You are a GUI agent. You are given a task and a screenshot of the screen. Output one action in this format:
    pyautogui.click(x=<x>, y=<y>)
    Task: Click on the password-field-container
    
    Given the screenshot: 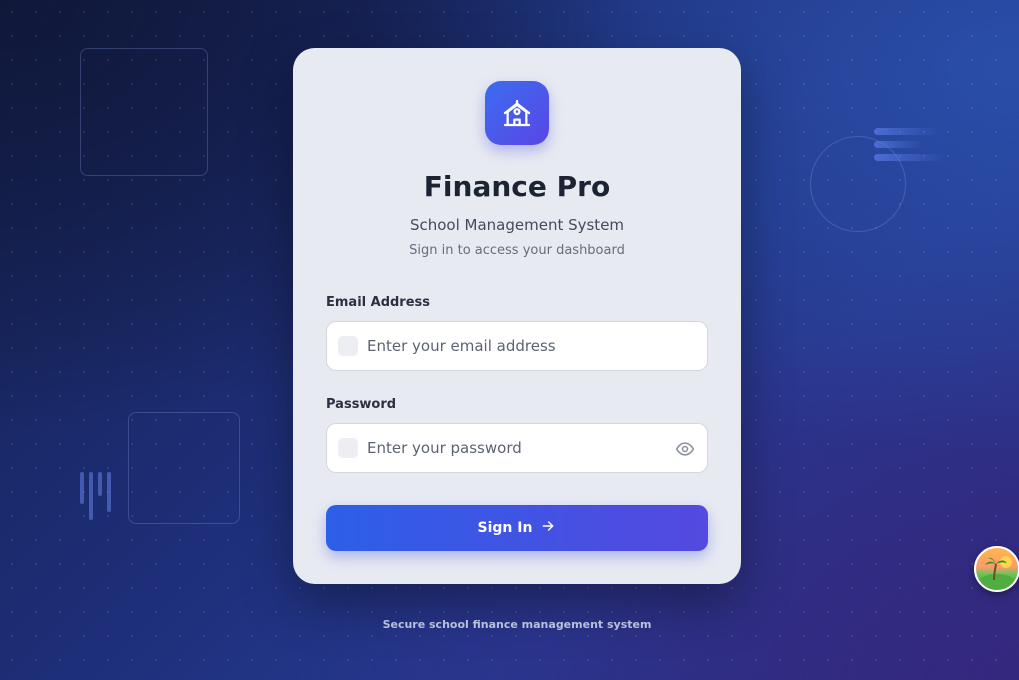 What is the action you would take?
    pyautogui.click(x=517, y=448)
    